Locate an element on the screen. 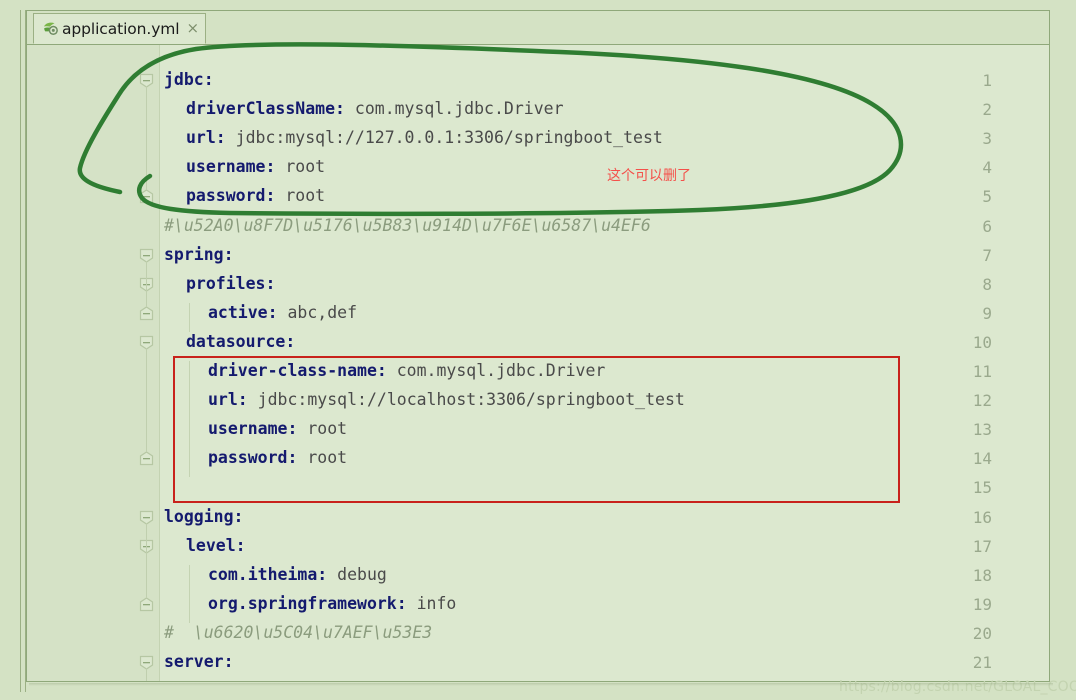 The height and width of the screenshot is (700, 1076). code-key: logging: is located at coordinates (204, 516).